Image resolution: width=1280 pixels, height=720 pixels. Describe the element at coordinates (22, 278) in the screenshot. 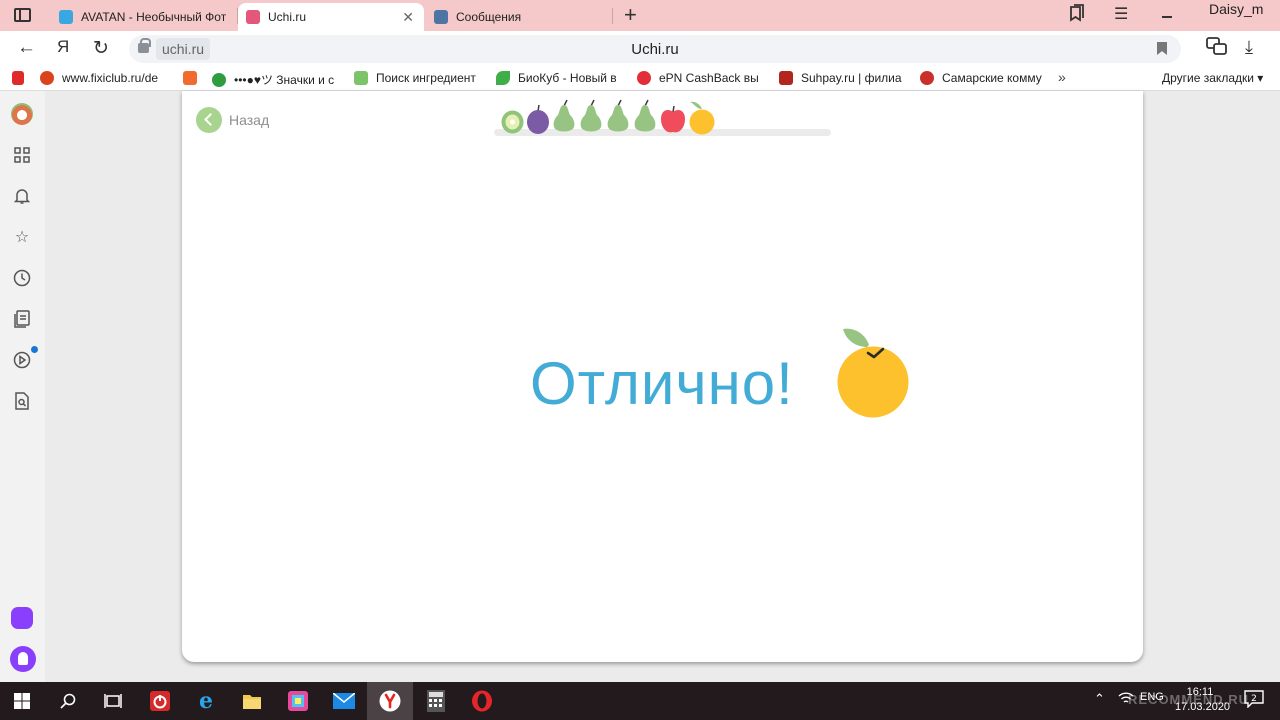

I see `history-clock-icon` at that location.